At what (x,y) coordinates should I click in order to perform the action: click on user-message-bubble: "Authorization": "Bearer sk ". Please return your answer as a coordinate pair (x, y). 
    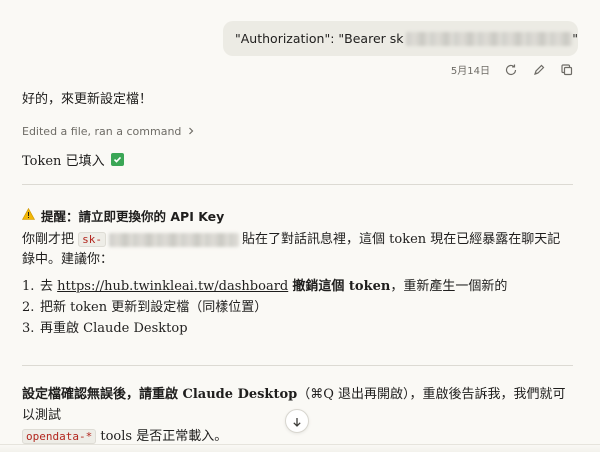
    Looking at the image, I should click on (400, 38).